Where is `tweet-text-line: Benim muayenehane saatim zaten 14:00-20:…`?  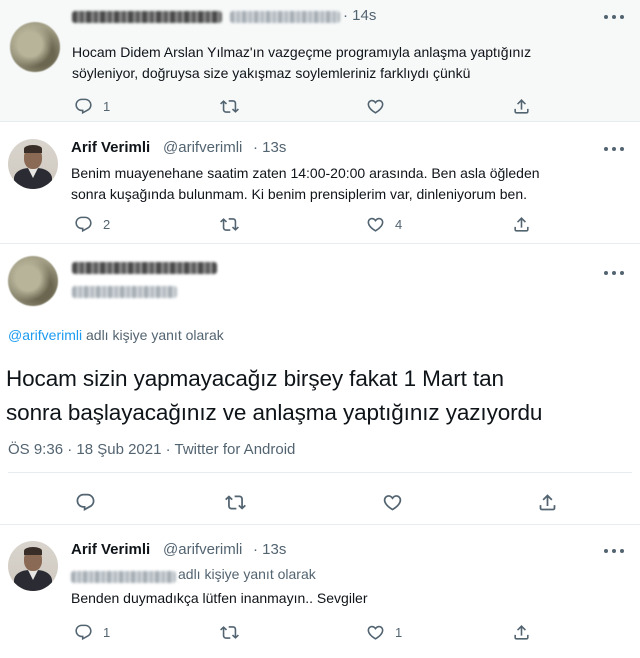 tweet-text-line: Benim muayenehane saatim zaten 14:00-20:… is located at coordinates (305, 173).